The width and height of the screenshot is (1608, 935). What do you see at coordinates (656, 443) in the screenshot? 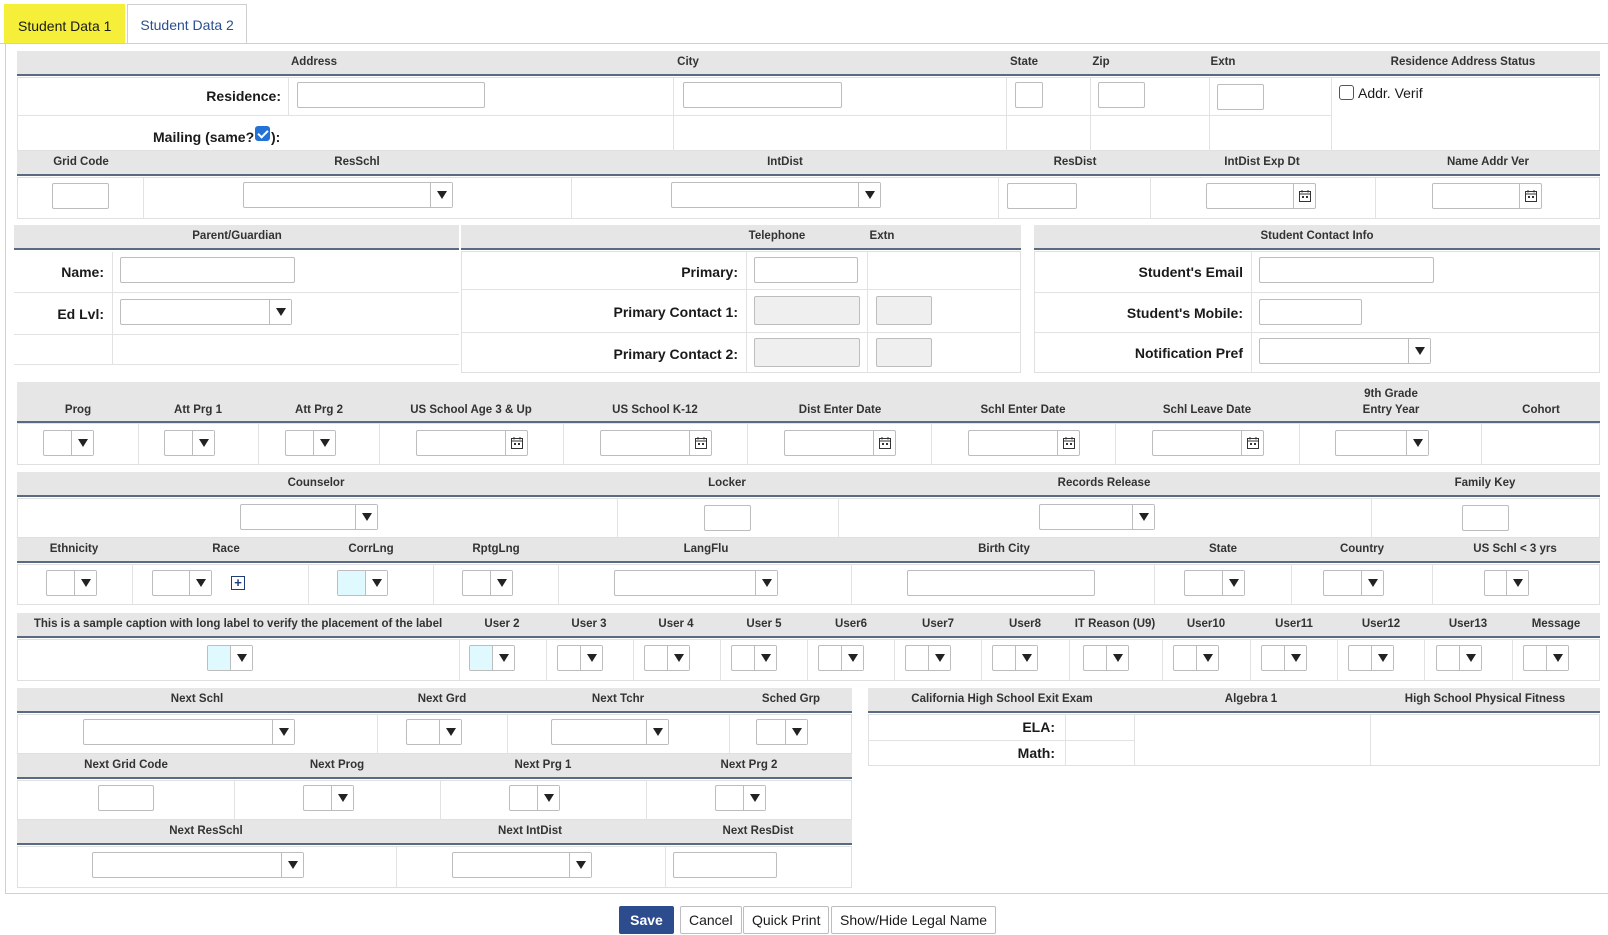
I see `us-school-k12-date` at bounding box center [656, 443].